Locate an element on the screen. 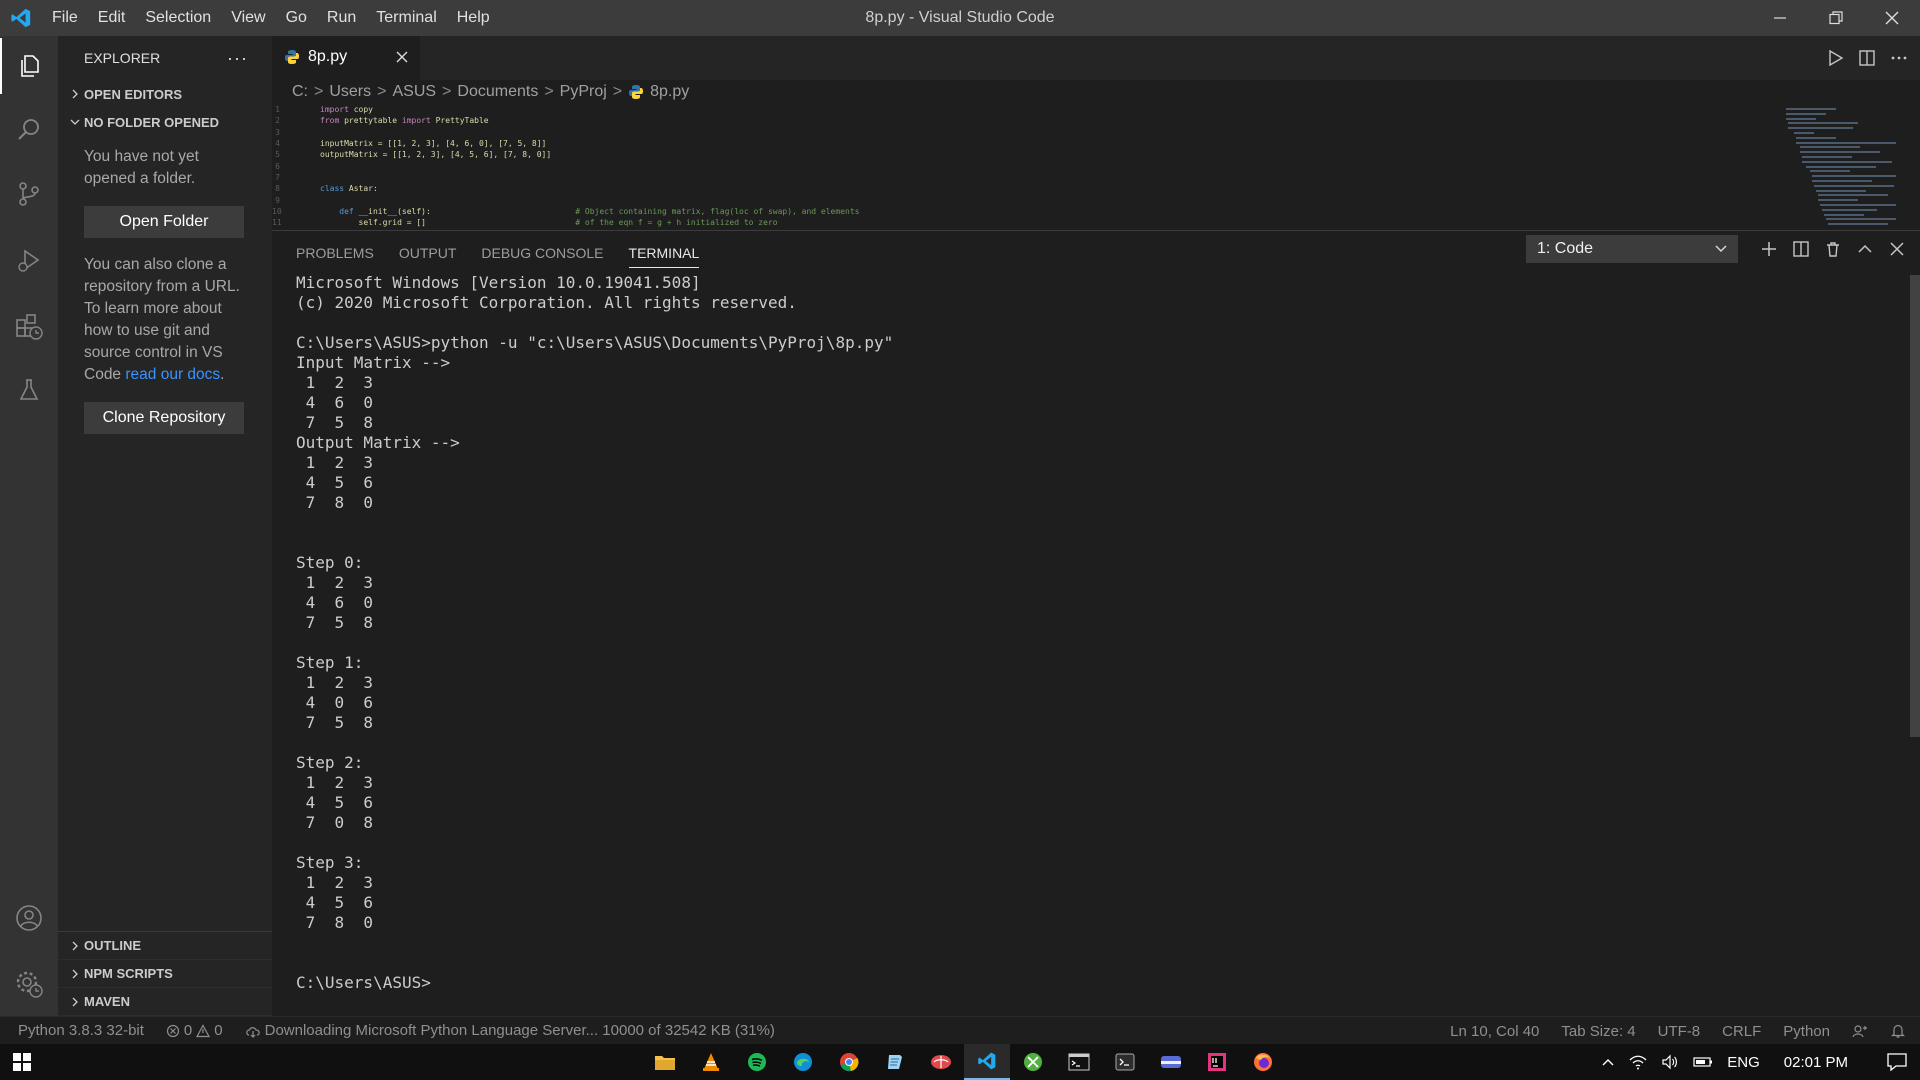  python-interpreter: Python 3.8.3 32-bit is located at coordinates (81, 1030).